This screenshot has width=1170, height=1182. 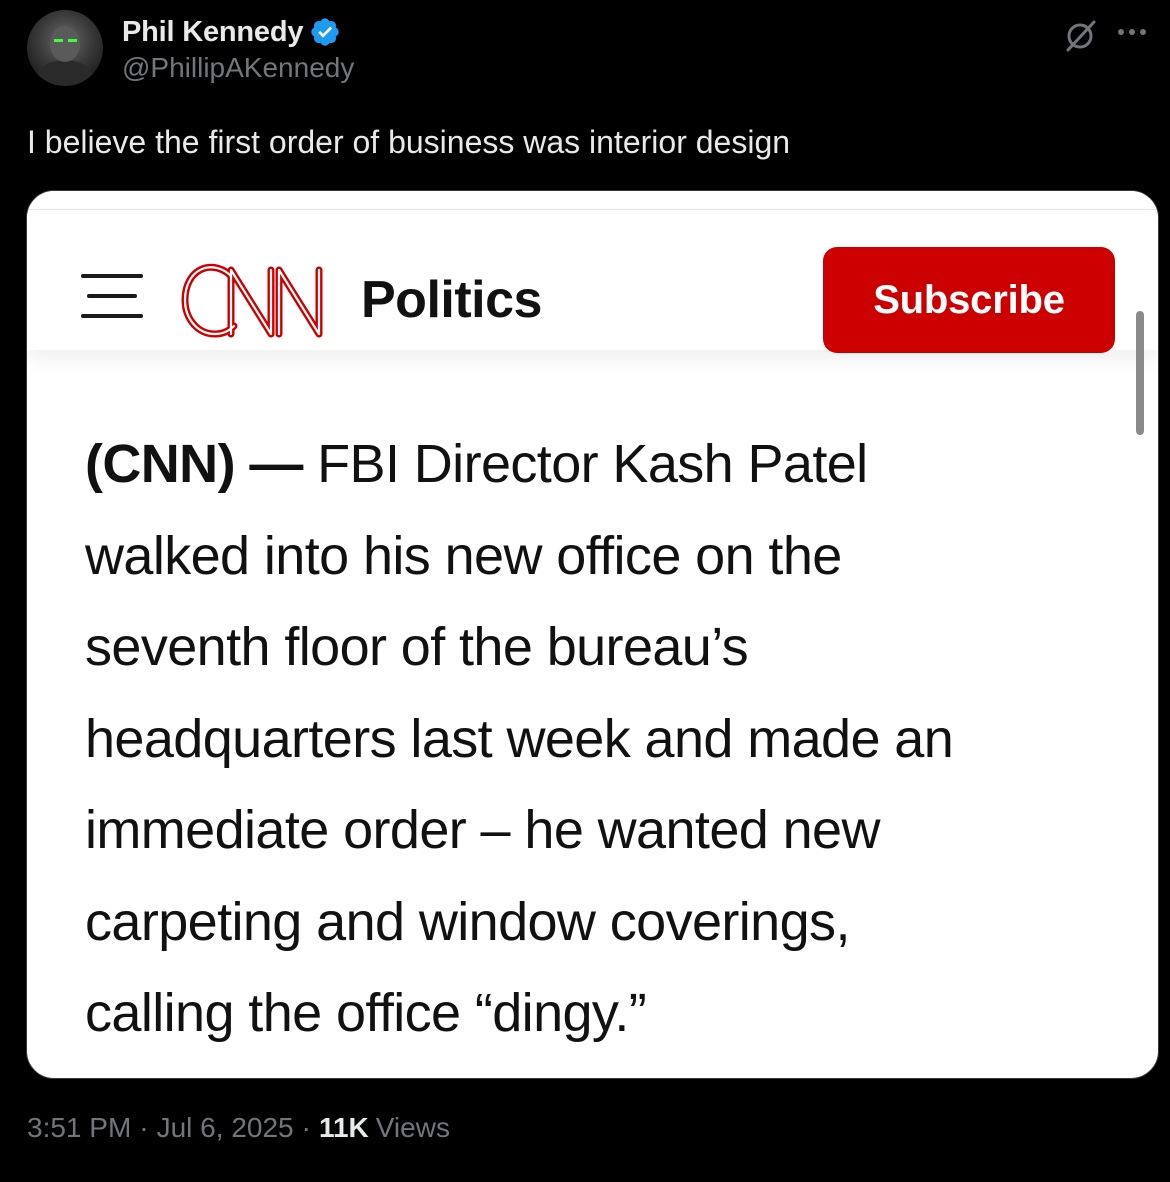 I want to click on tweet-meta: 3:51 PM · Jul 6, 2025 · 11K Views, so click(x=238, y=1128).